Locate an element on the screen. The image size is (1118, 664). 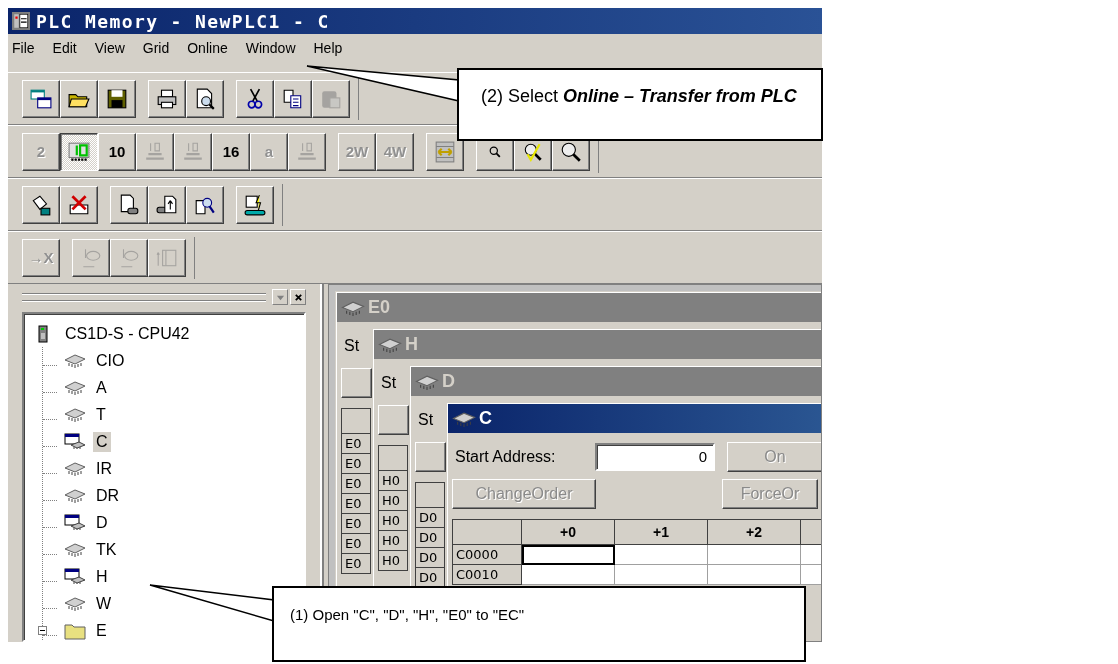
close-icon is located at coordinates (298, 297).